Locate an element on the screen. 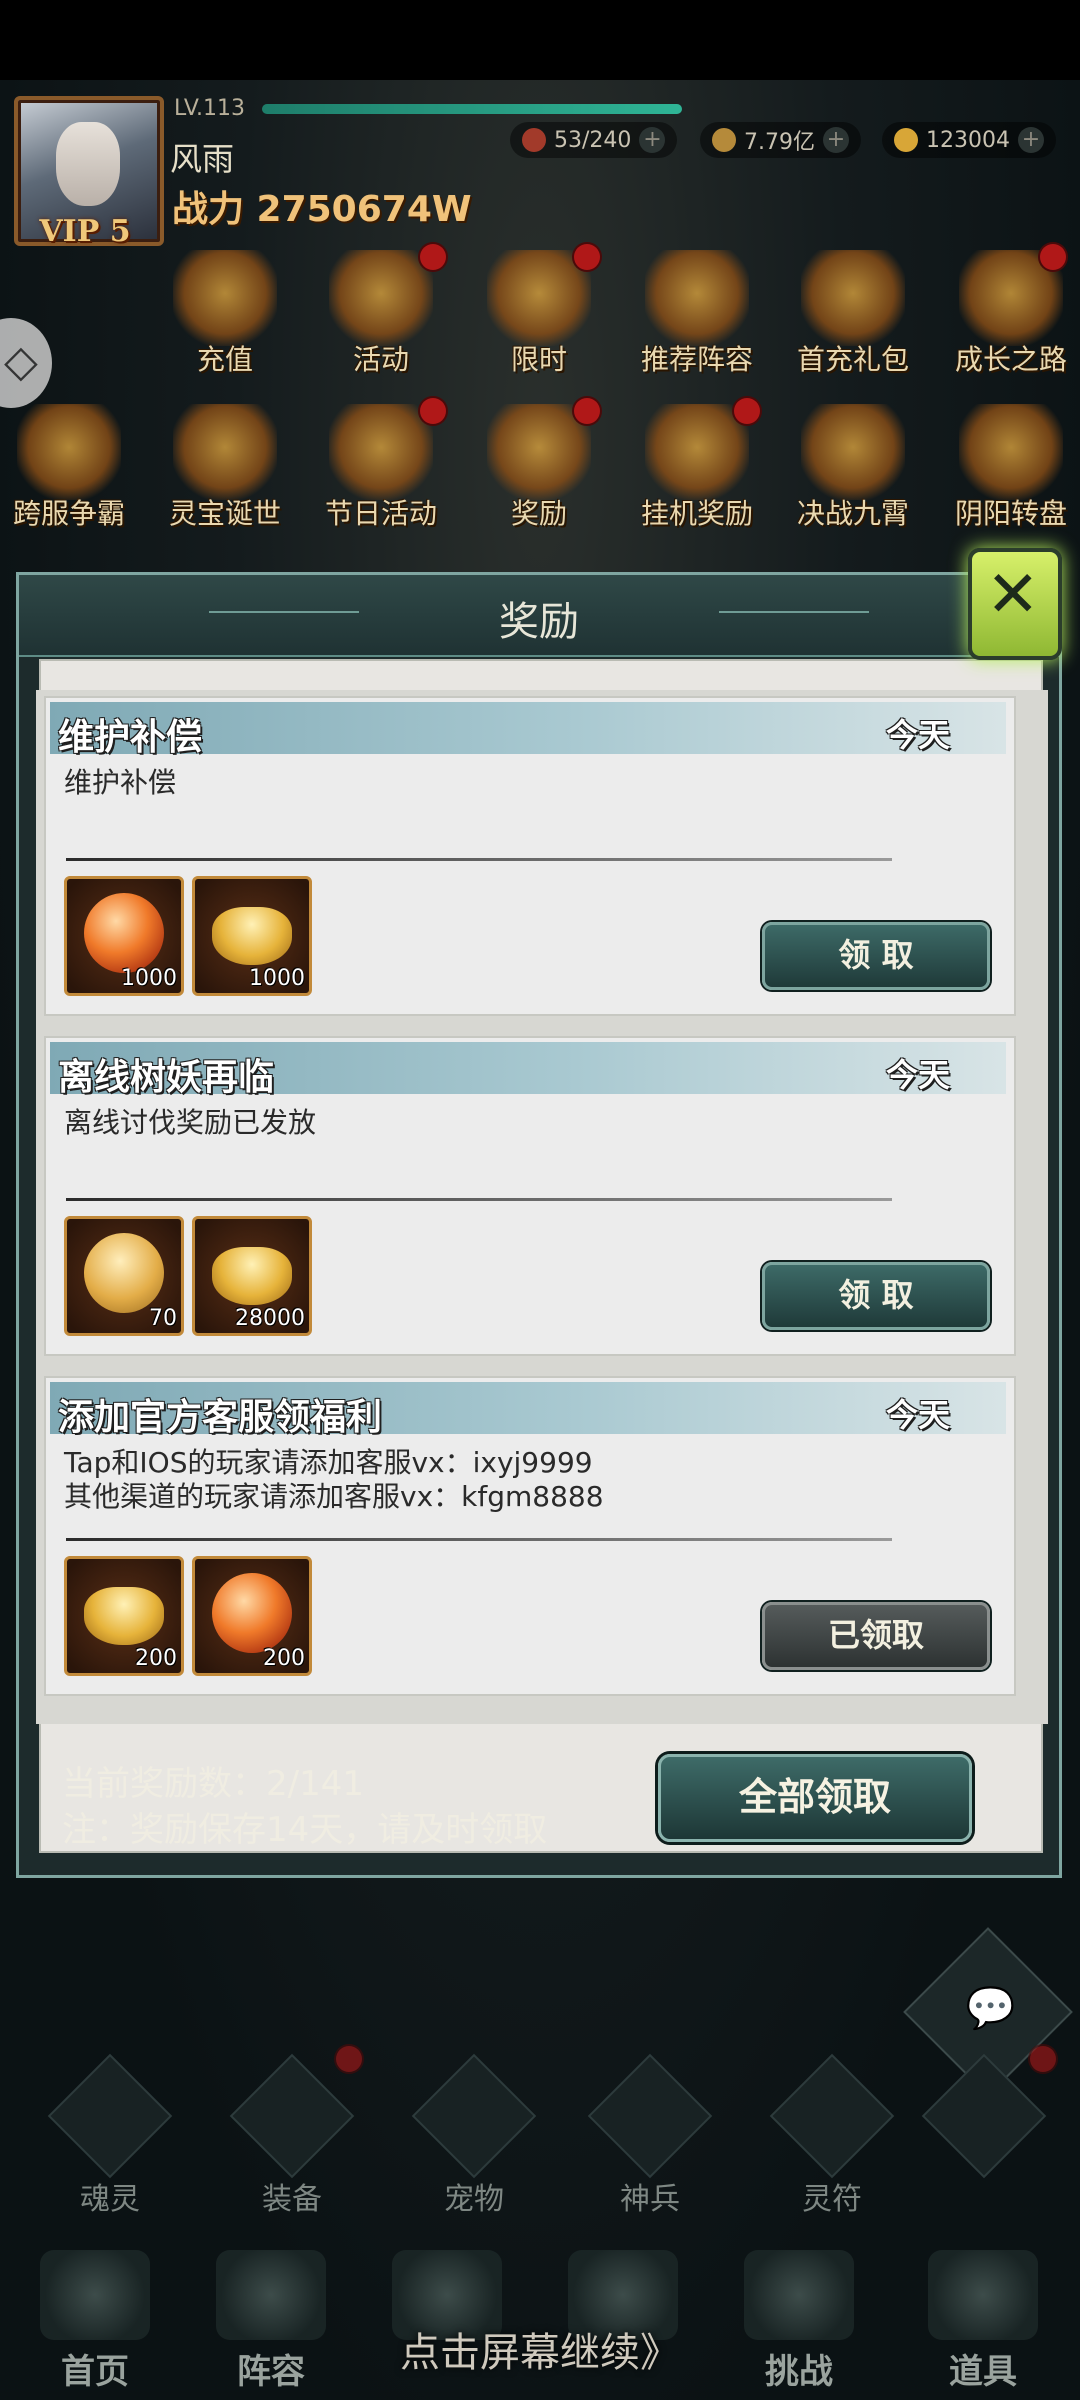 The image size is (1080, 2400). lineup-icon is located at coordinates (697, 298).